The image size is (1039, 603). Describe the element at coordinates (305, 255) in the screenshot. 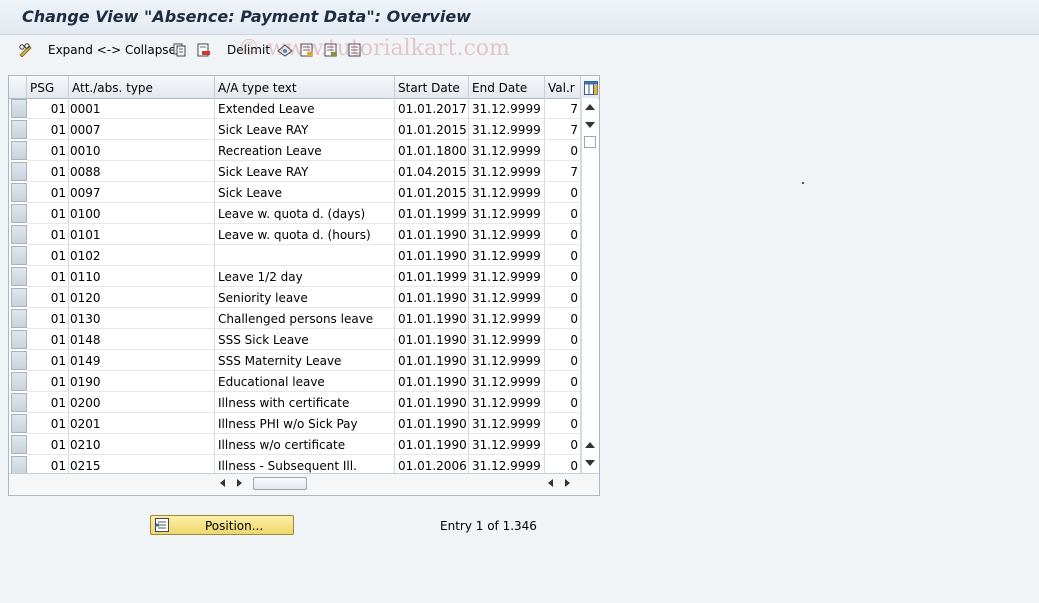

I see `cell-aa-type-text` at that location.